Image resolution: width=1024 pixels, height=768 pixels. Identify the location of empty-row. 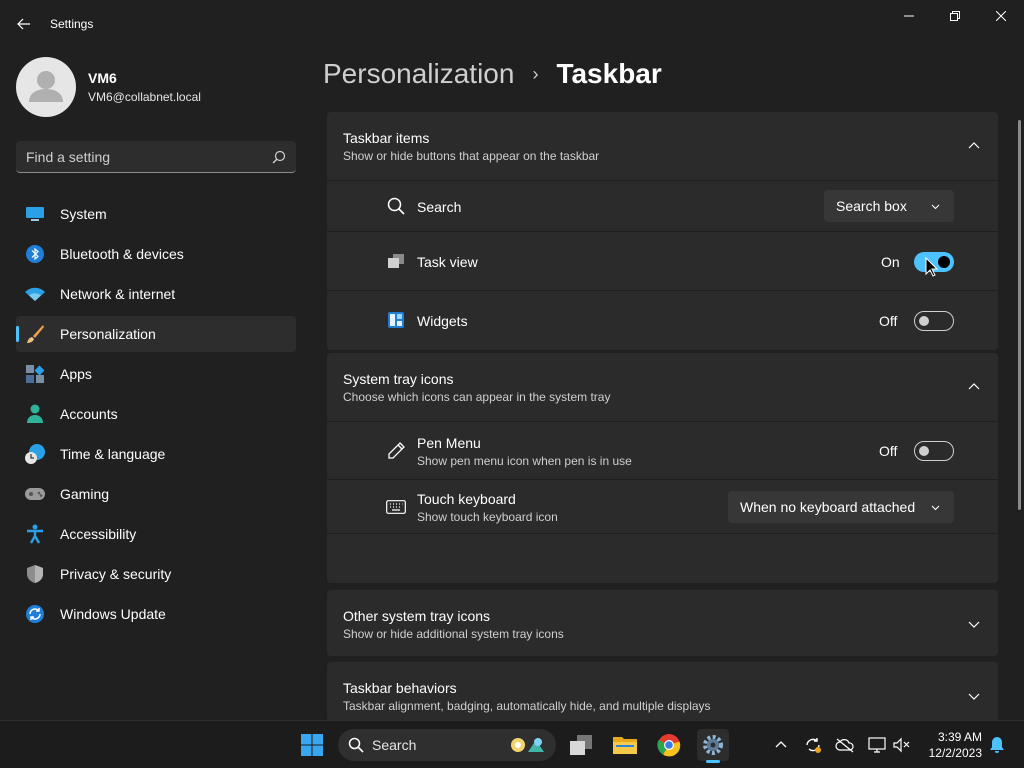
(662, 558).